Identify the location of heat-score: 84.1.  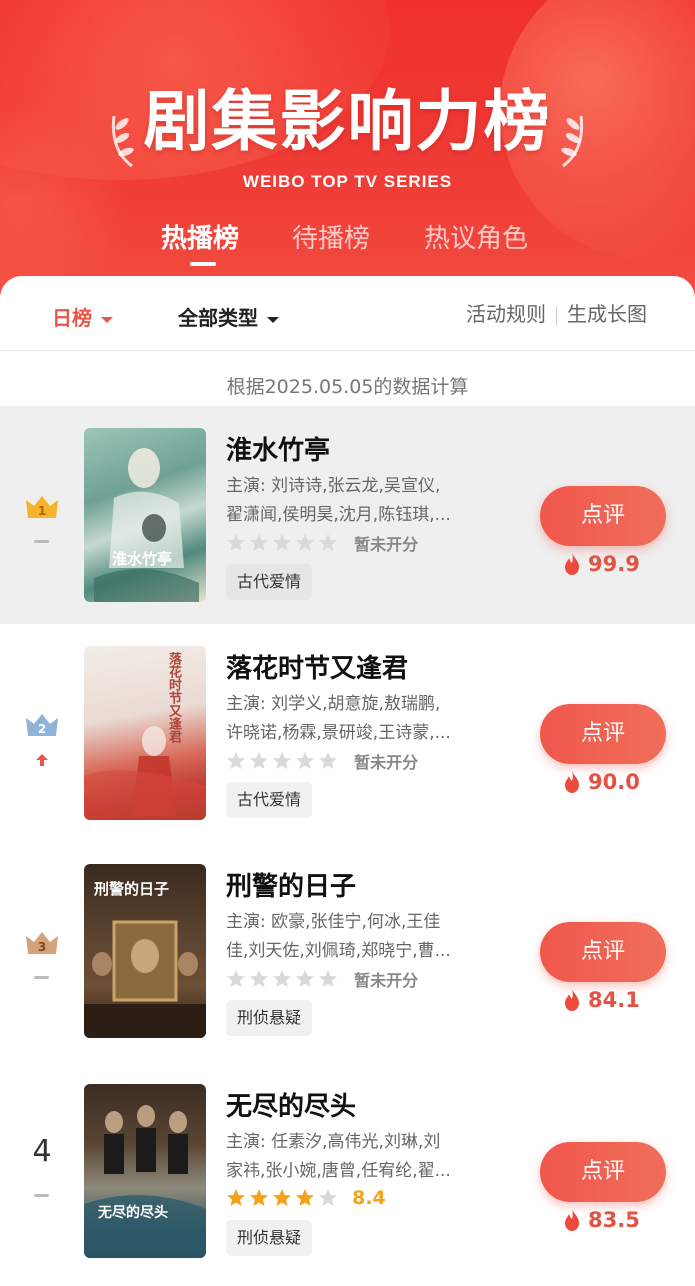
(601, 1003).